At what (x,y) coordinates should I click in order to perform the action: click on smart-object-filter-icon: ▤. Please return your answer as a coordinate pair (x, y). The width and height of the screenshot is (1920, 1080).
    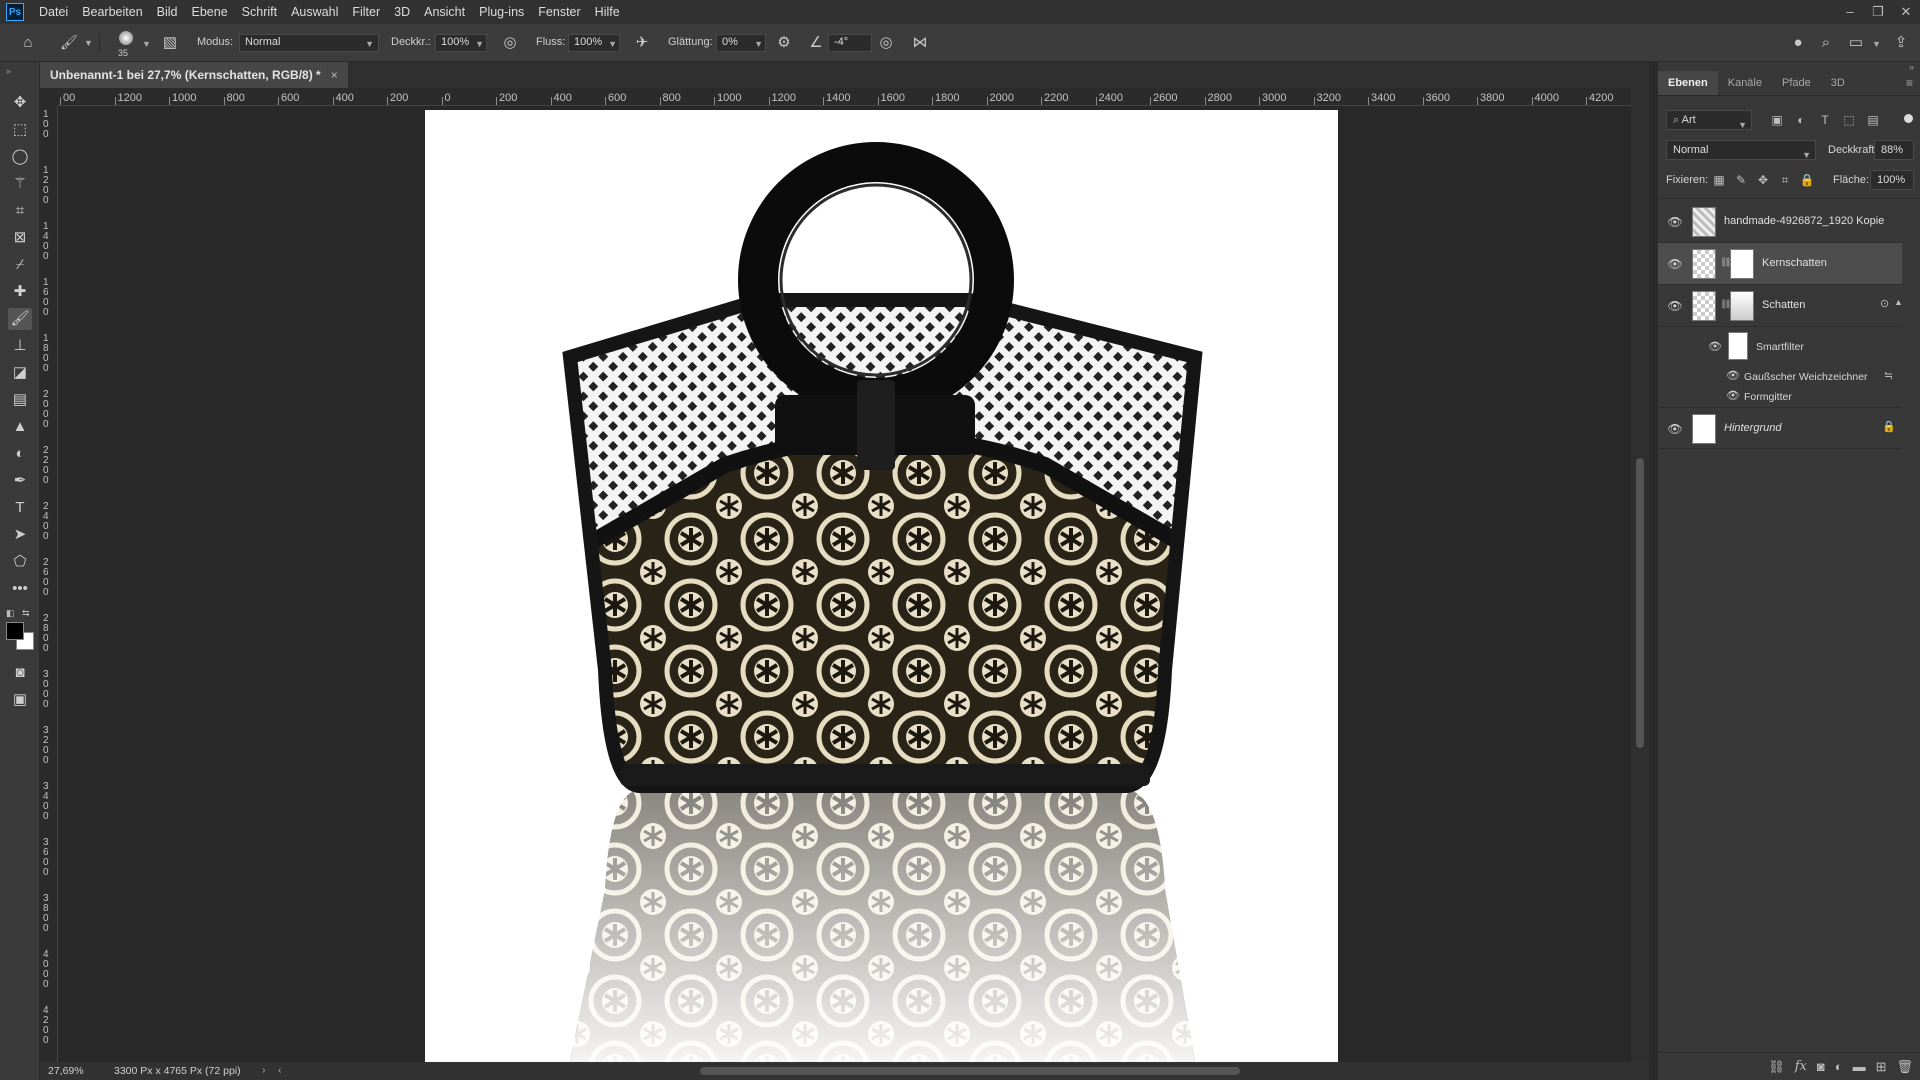
    Looking at the image, I should click on (1873, 120).